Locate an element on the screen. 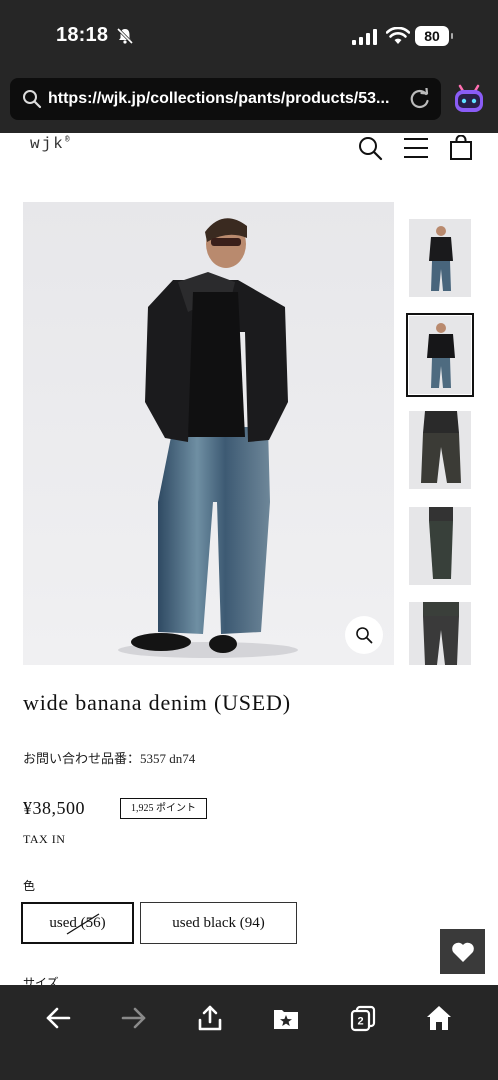 This screenshot has height=1080, width=498. wifi-icon is located at coordinates (398, 35).